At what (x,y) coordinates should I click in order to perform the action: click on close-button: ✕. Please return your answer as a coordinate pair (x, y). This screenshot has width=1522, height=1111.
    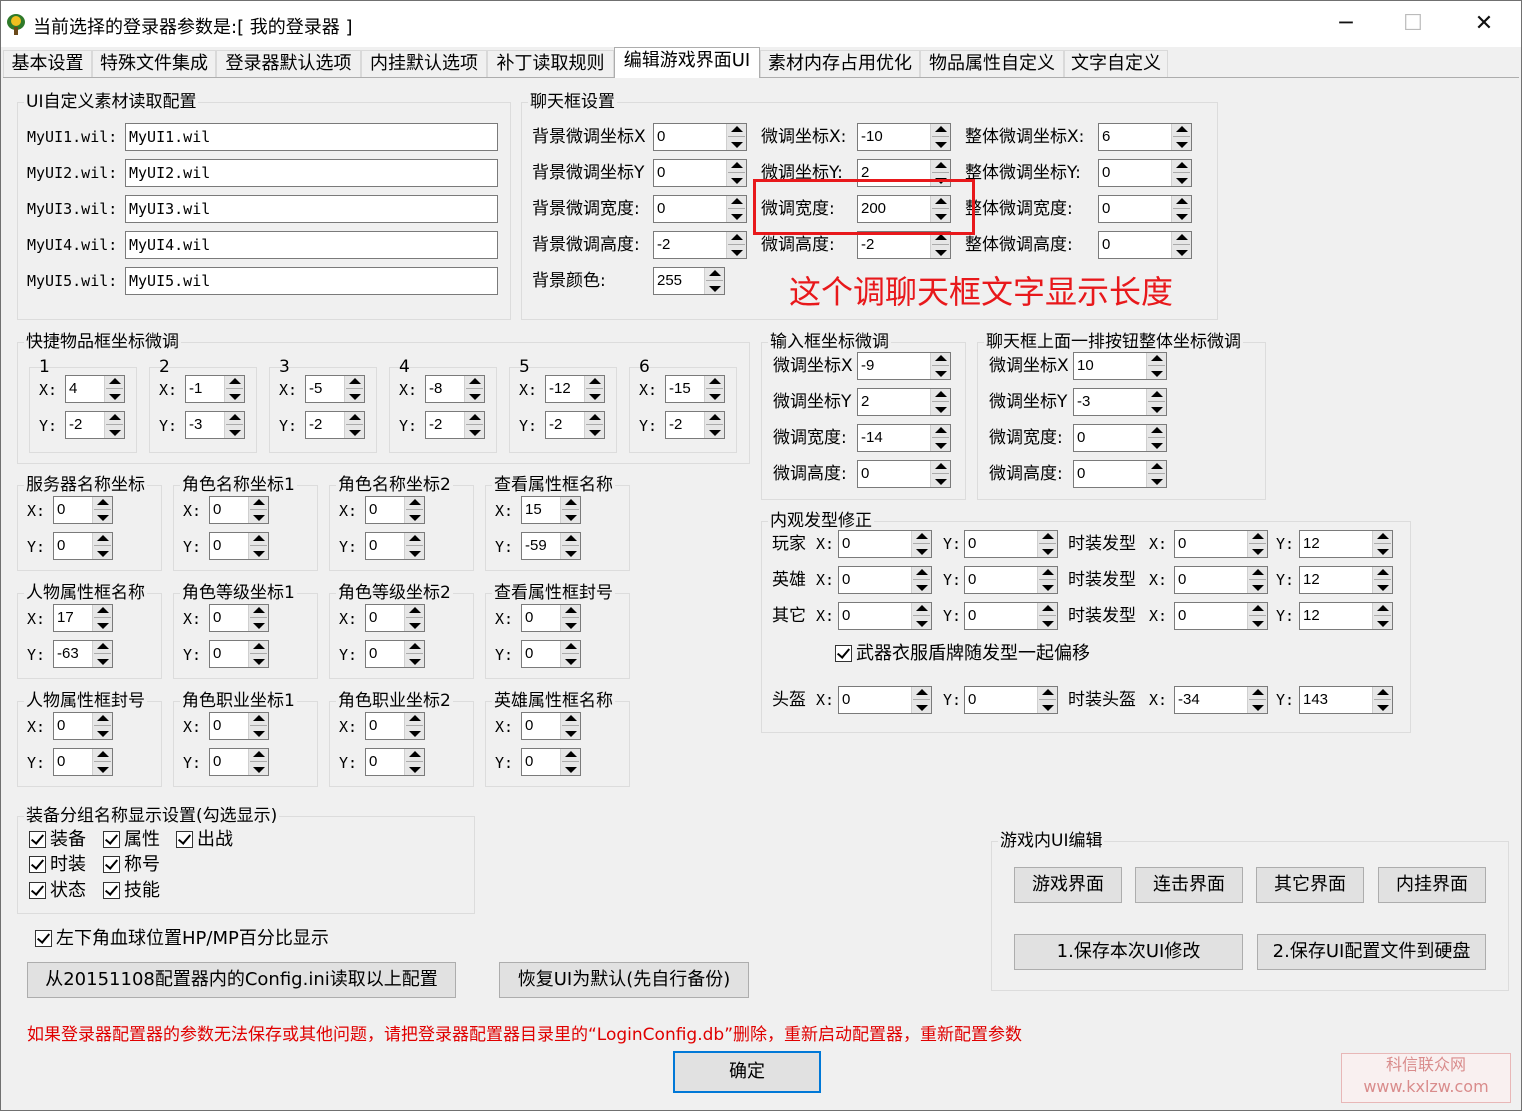
    Looking at the image, I should click on (1484, 24).